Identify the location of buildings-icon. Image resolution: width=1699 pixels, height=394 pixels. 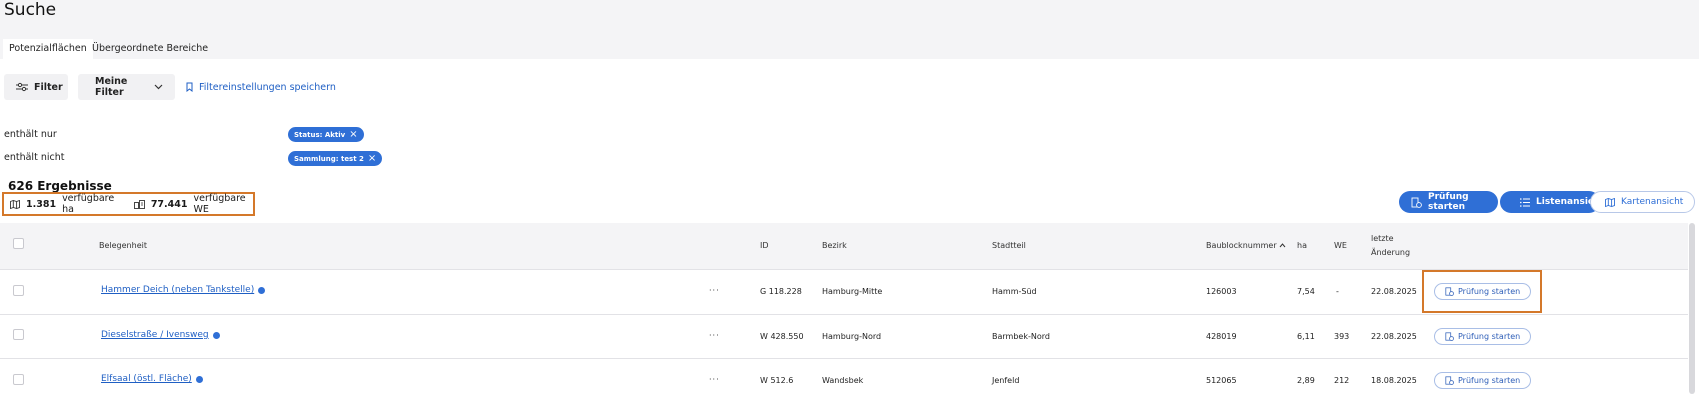
(139, 204).